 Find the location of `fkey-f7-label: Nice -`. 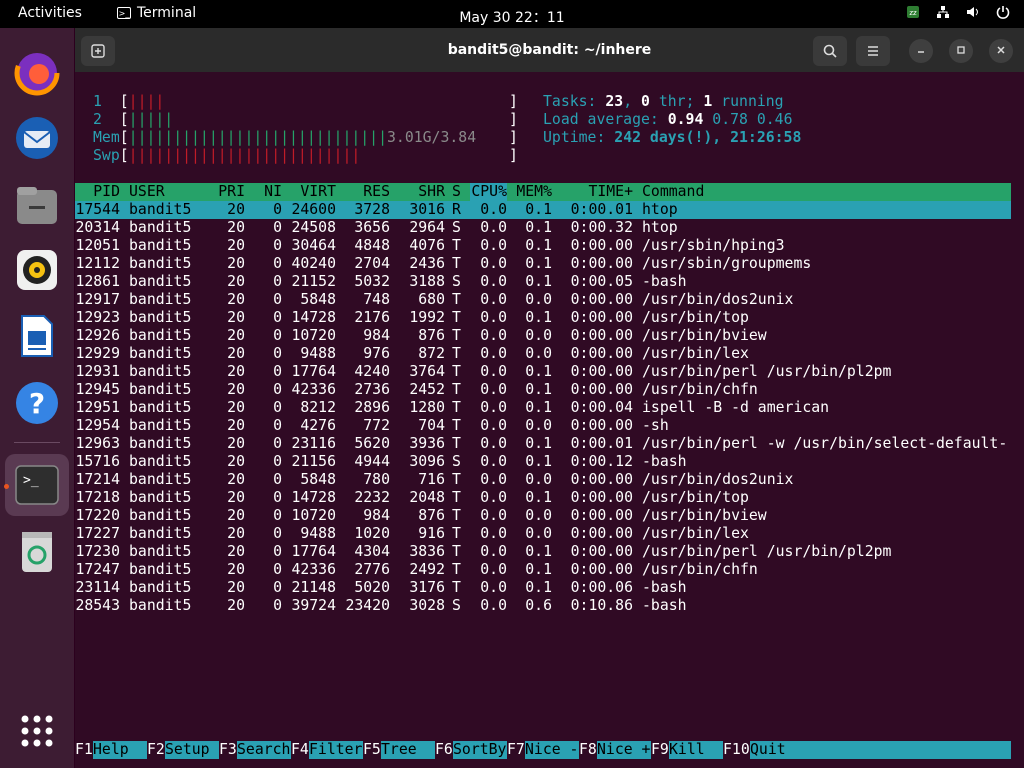

fkey-f7-label: Nice - is located at coordinates (552, 750).